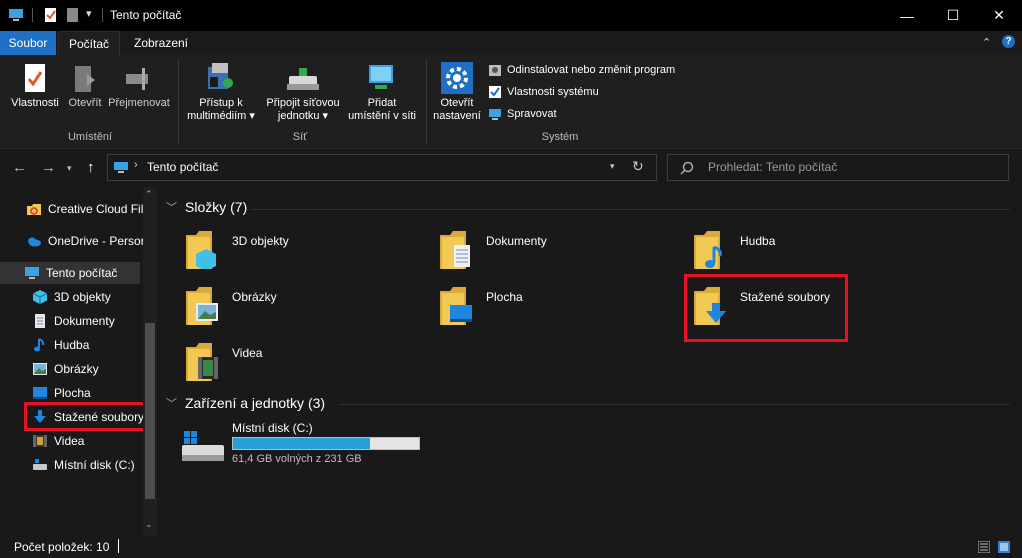 This screenshot has height=558, width=1022. What do you see at coordinates (62, 547) in the screenshot?
I see `item-count: Počet položek: 10` at bounding box center [62, 547].